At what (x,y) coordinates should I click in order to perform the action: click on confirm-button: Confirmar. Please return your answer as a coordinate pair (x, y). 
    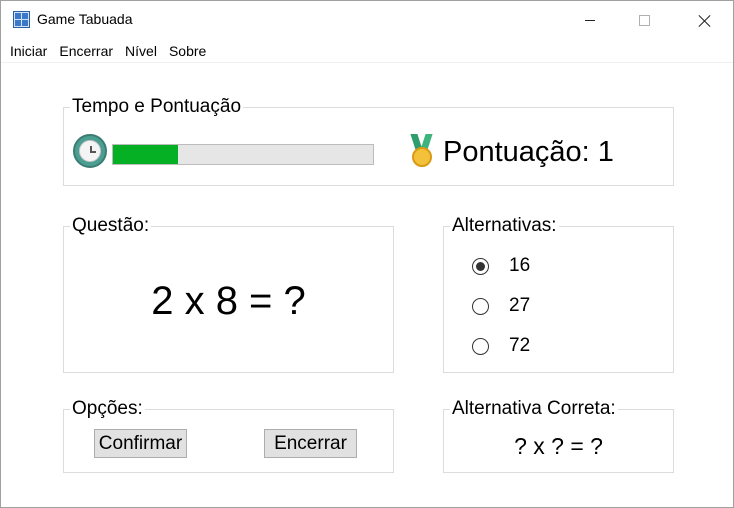
    Looking at the image, I should click on (140, 443).